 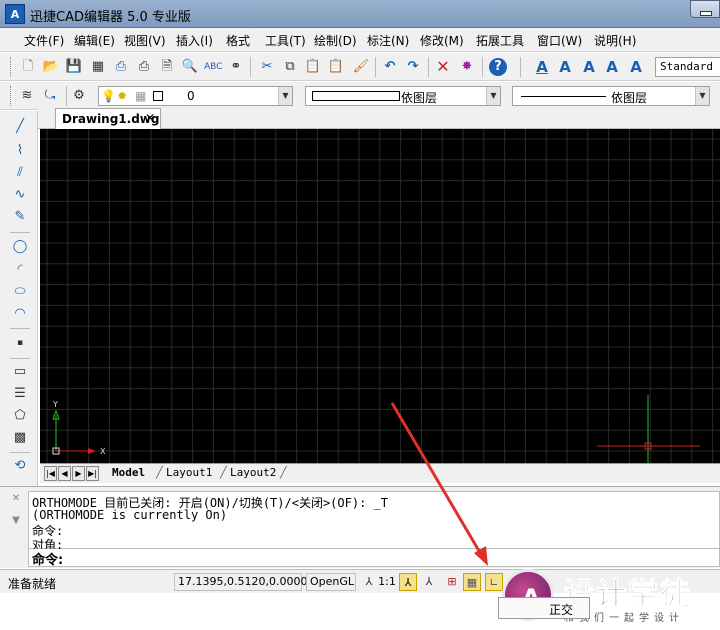 I want to click on lock-icon: ▦, so click(x=141, y=96).